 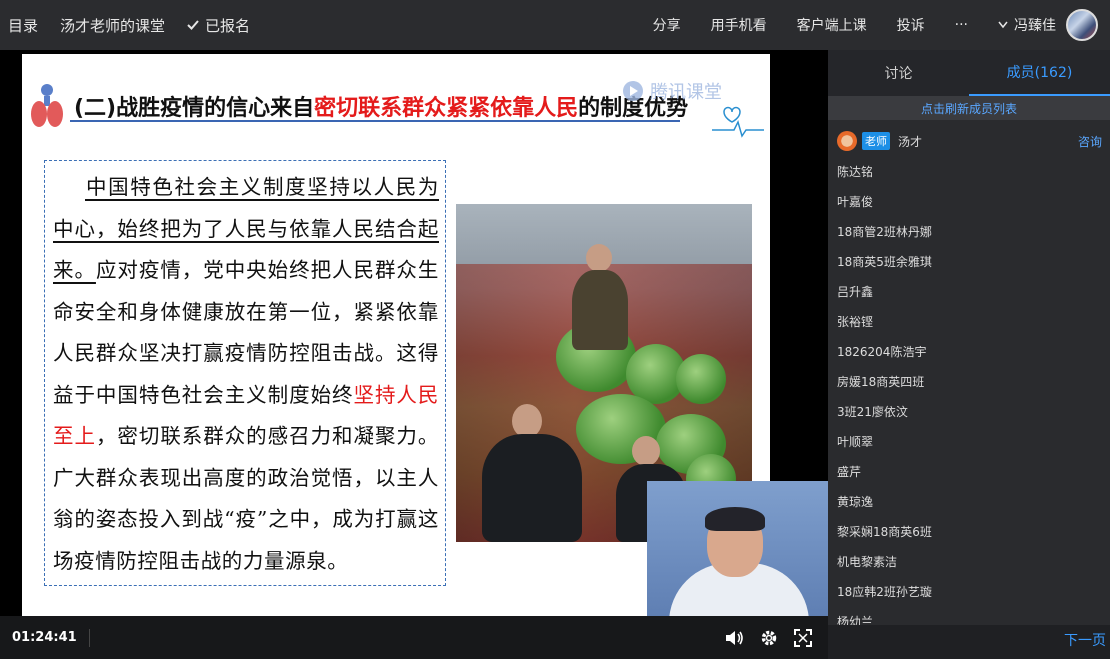 I want to click on client-class-button: 客户端上课, so click(x=832, y=25).